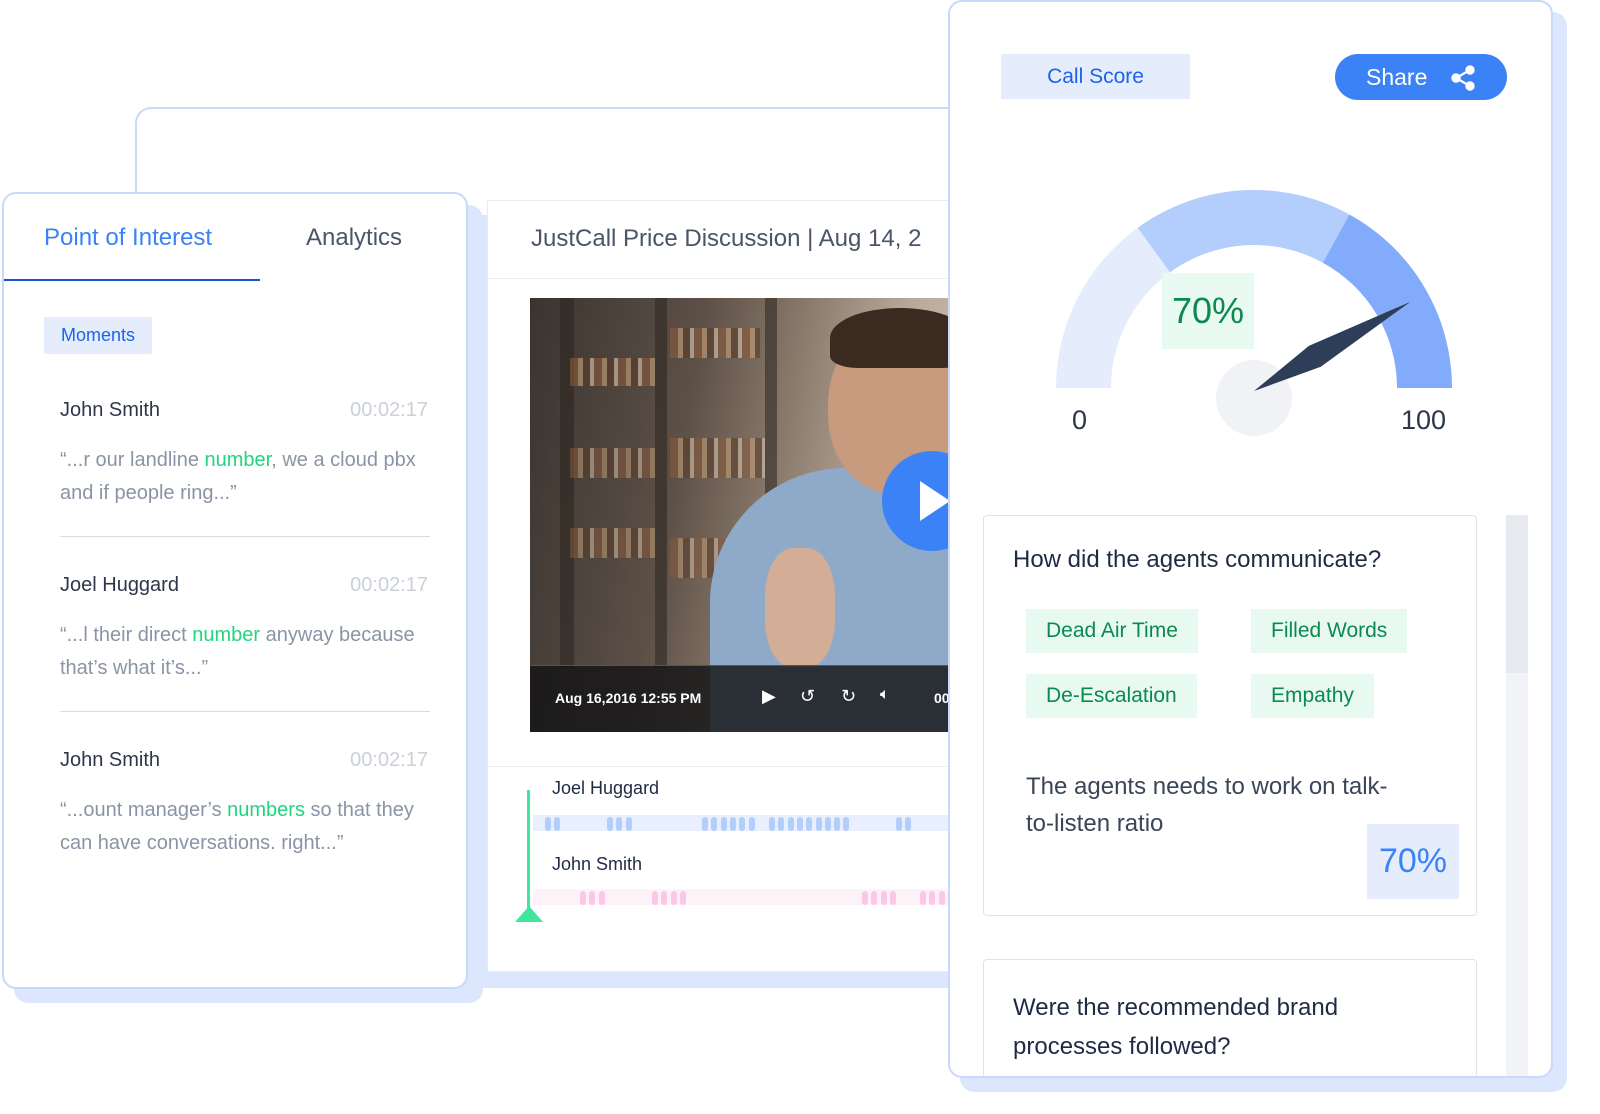 Image resolution: width=1600 pixels, height=1114 pixels. What do you see at coordinates (1312, 696) in the screenshot?
I see `tag-empathy: Empathy` at bounding box center [1312, 696].